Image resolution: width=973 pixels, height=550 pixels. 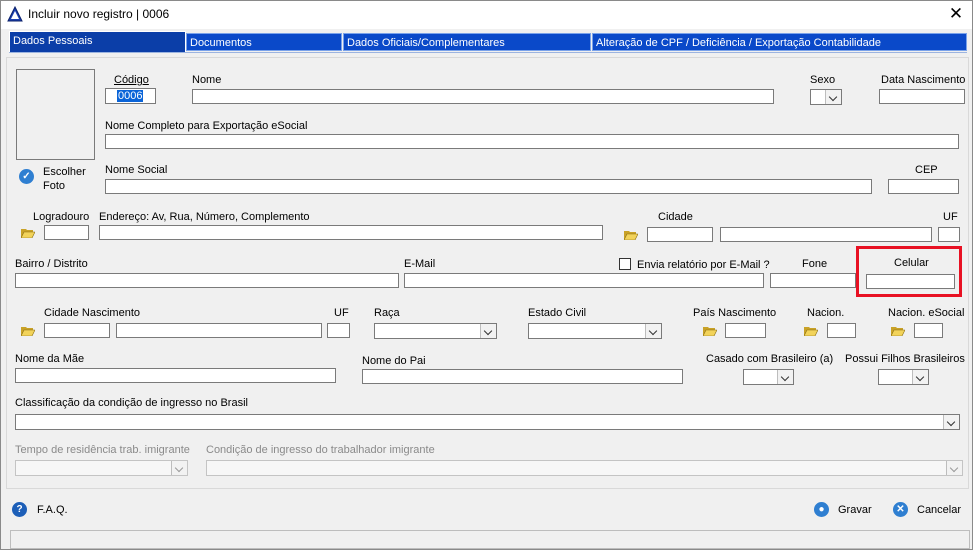 What do you see at coordinates (939, 510) in the screenshot?
I see `cancelar-button: Cancelar` at bounding box center [939, 510].